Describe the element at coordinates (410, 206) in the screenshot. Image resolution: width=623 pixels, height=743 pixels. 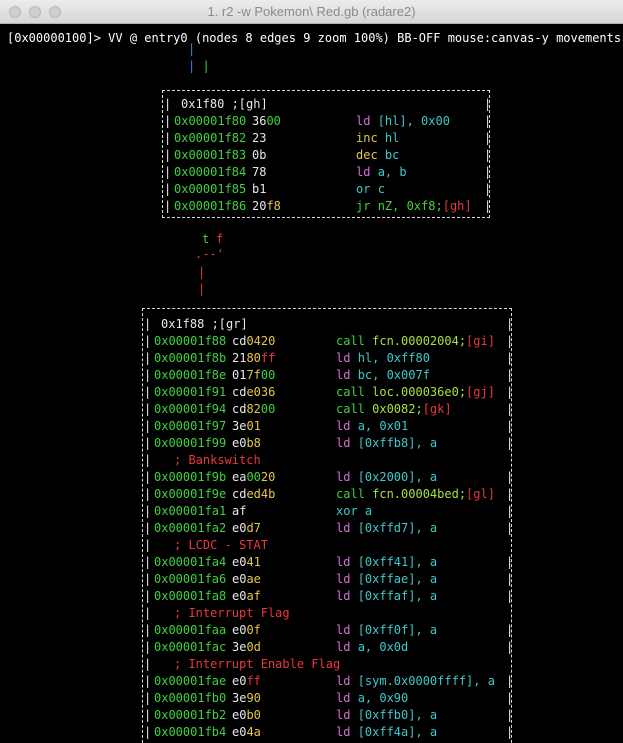
I see `asm-operands: nZ, 0xf8;` at that location.